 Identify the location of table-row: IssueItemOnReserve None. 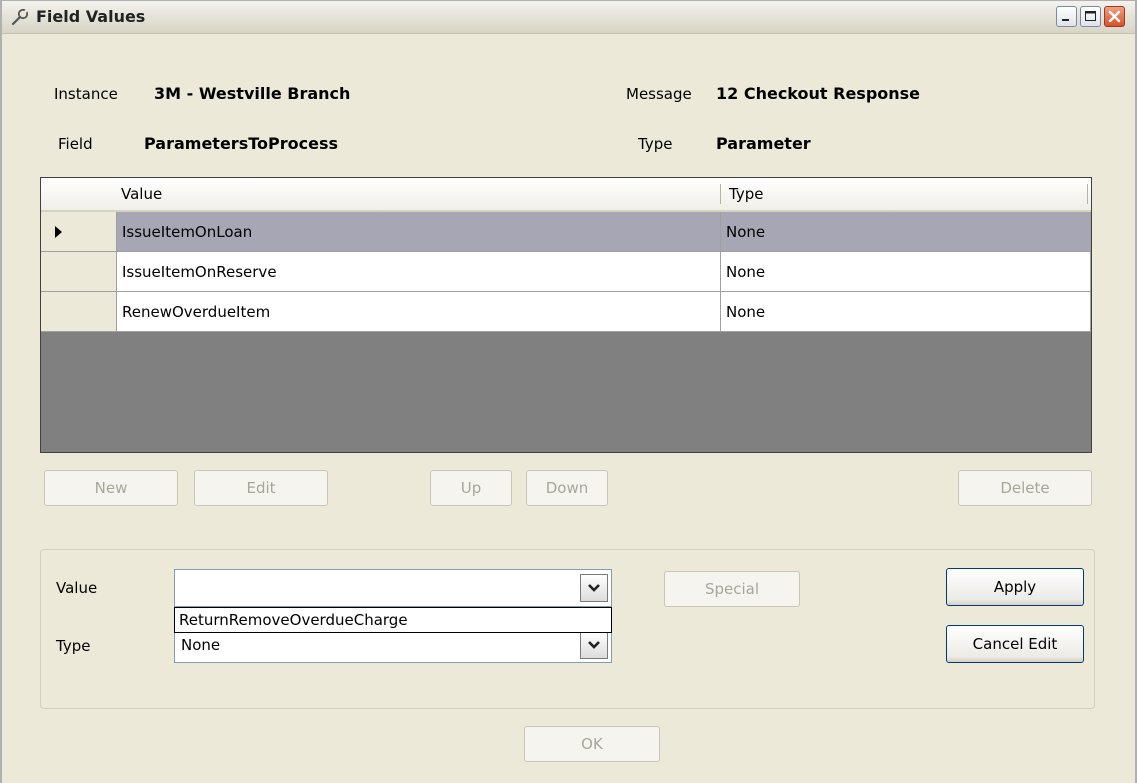
(566, 272).